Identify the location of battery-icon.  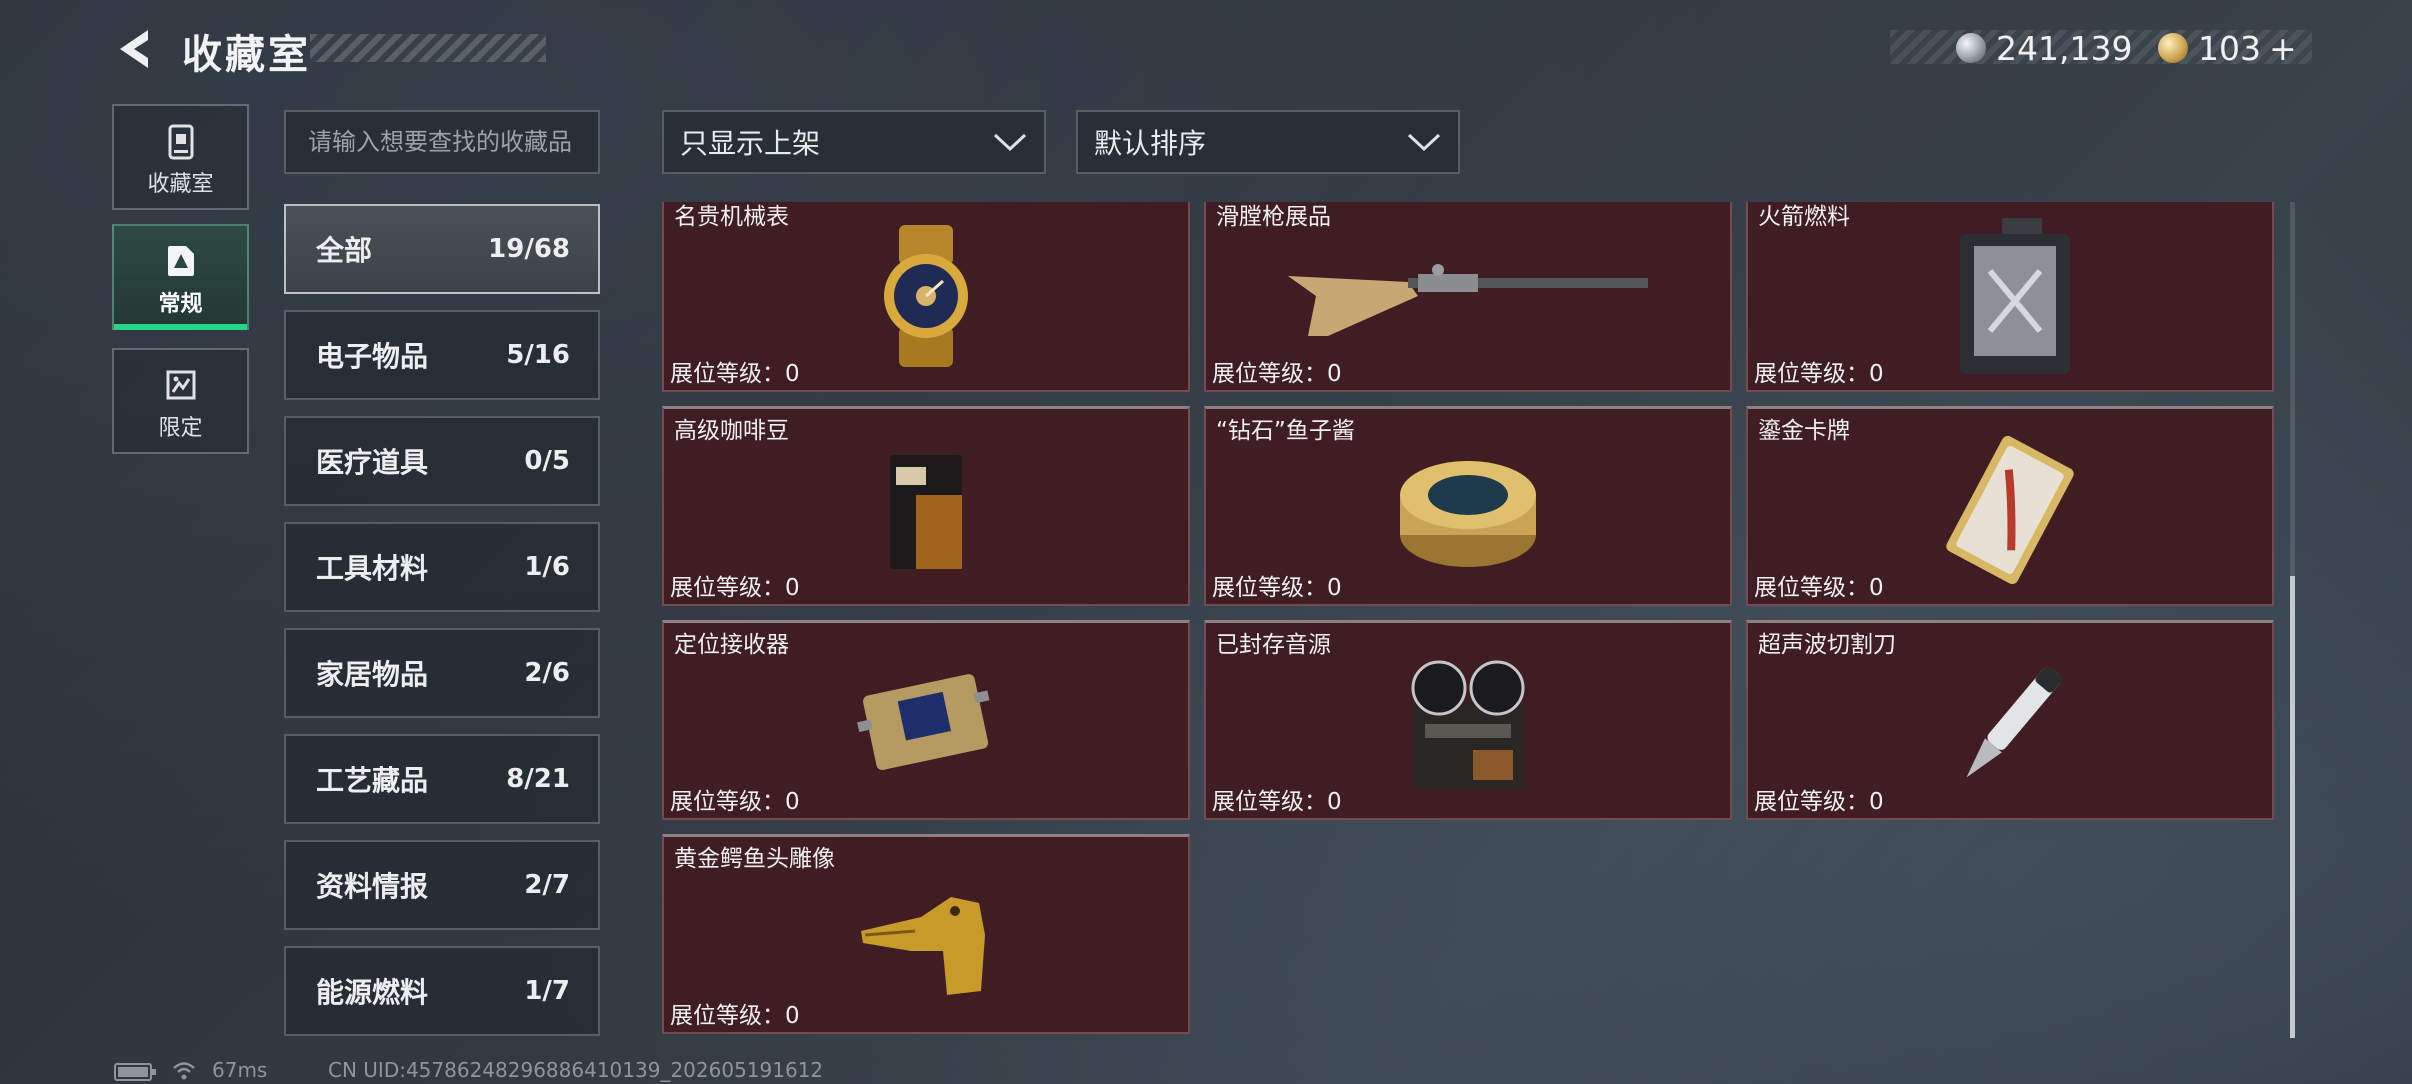
(135, 1072).